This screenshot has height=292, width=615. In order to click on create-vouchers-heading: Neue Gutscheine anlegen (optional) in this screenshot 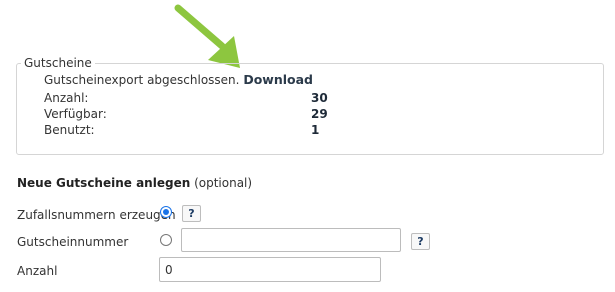, I will do `click(134, 183)`.